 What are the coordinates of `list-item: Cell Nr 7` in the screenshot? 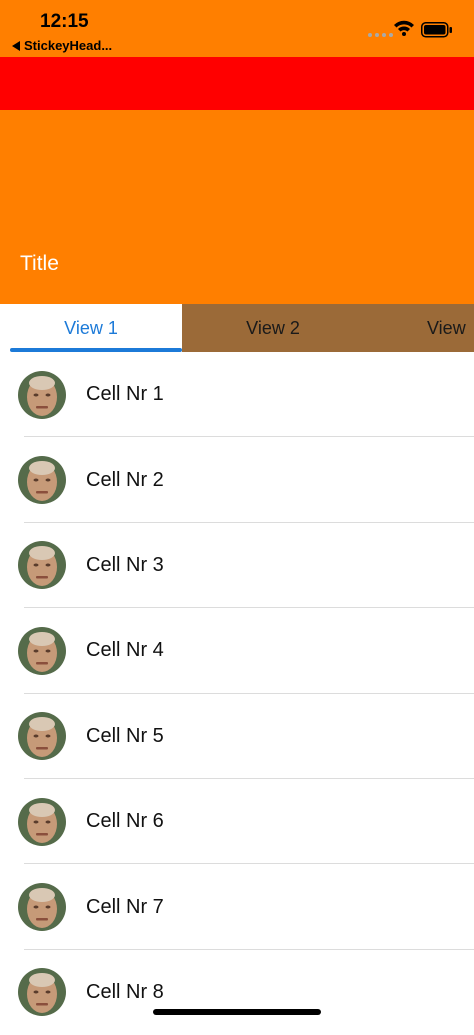 It's located at (237, 907).